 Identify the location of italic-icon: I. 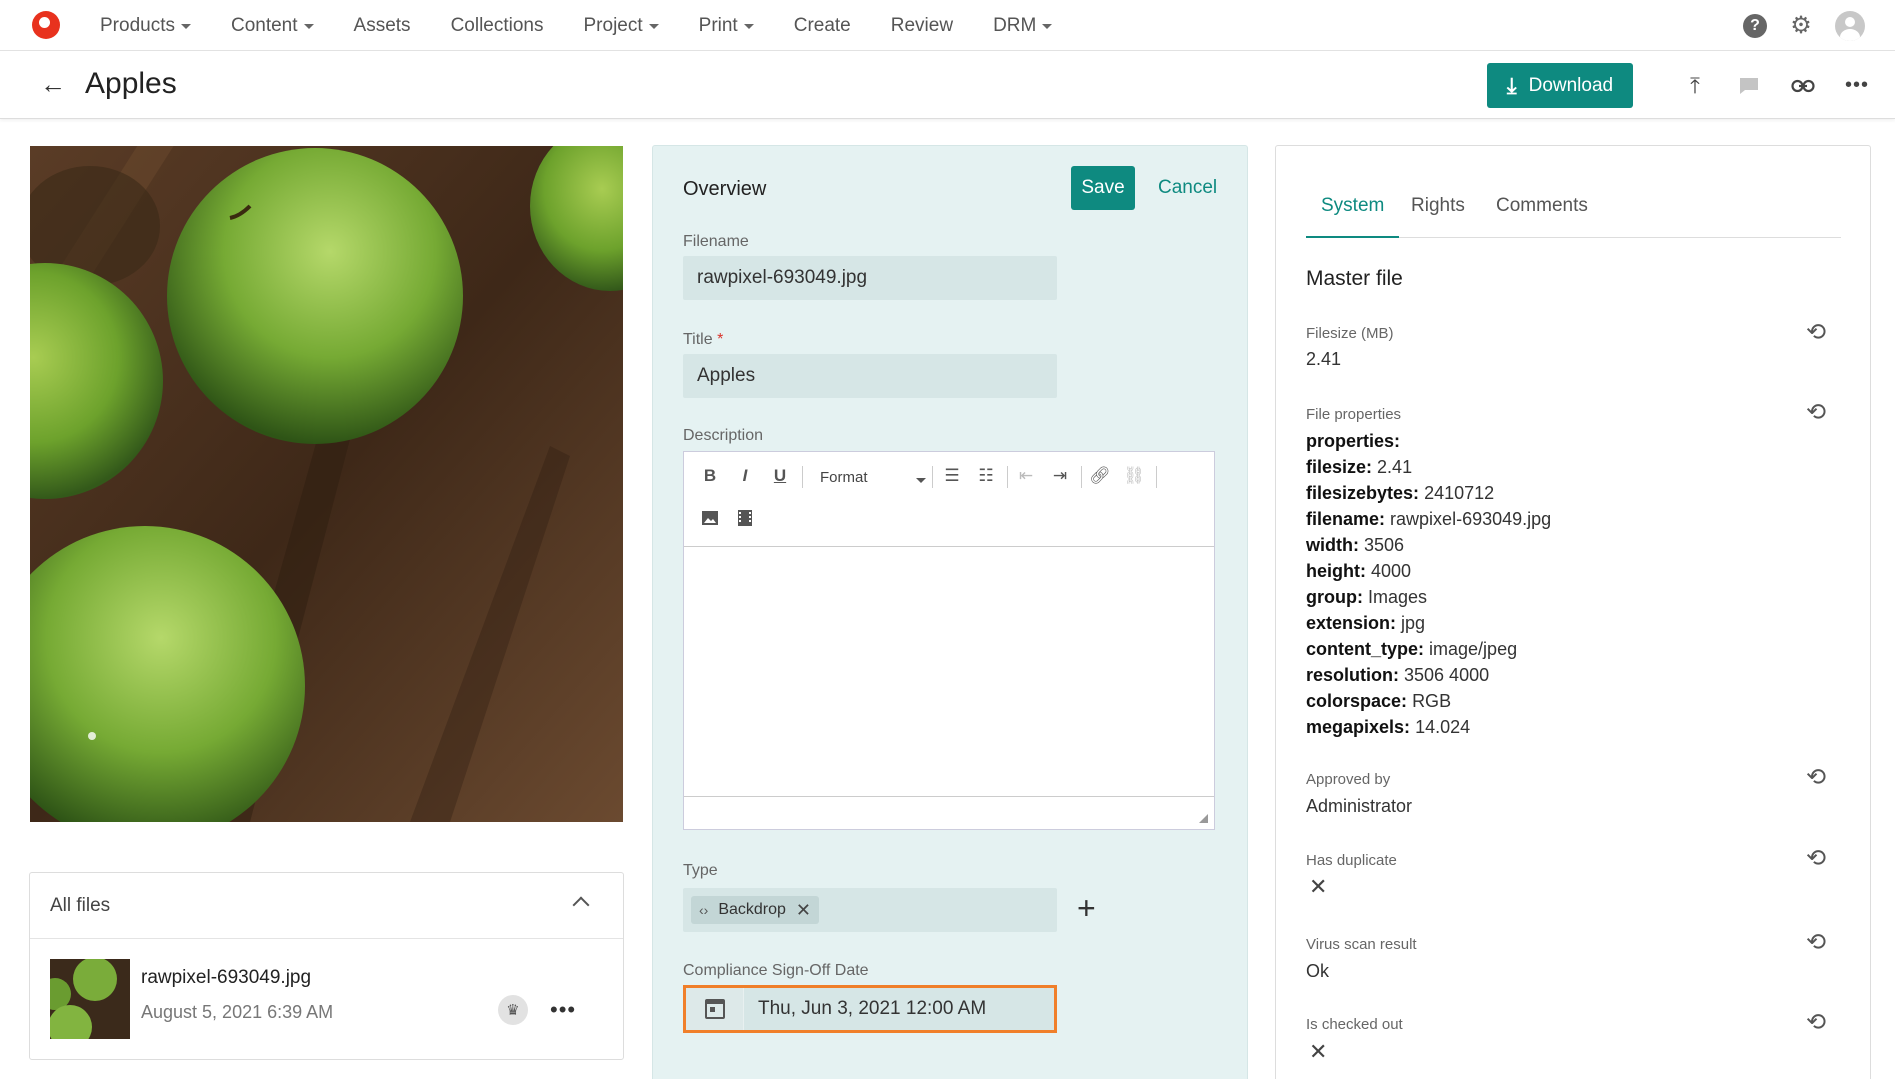
(745, 476).